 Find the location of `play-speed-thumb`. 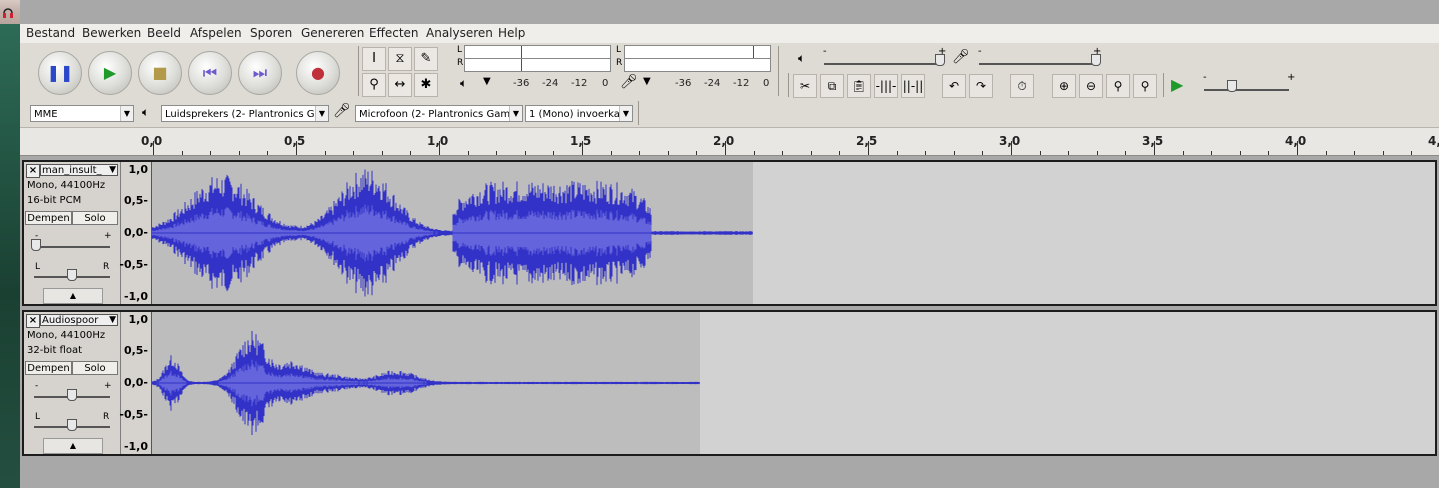

play-speed-thumb is located at coordinates (1232, 86).